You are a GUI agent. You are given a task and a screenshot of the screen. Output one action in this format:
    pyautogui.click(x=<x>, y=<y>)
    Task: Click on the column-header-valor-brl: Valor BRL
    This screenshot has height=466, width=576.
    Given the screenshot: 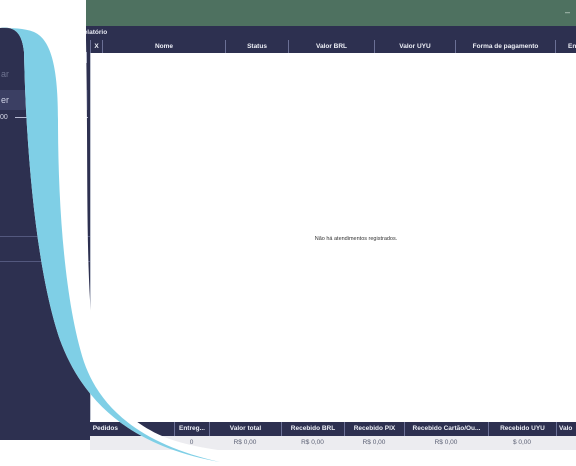 What is the action you would take?
    pyautogui.click(x=331, y=46)
    